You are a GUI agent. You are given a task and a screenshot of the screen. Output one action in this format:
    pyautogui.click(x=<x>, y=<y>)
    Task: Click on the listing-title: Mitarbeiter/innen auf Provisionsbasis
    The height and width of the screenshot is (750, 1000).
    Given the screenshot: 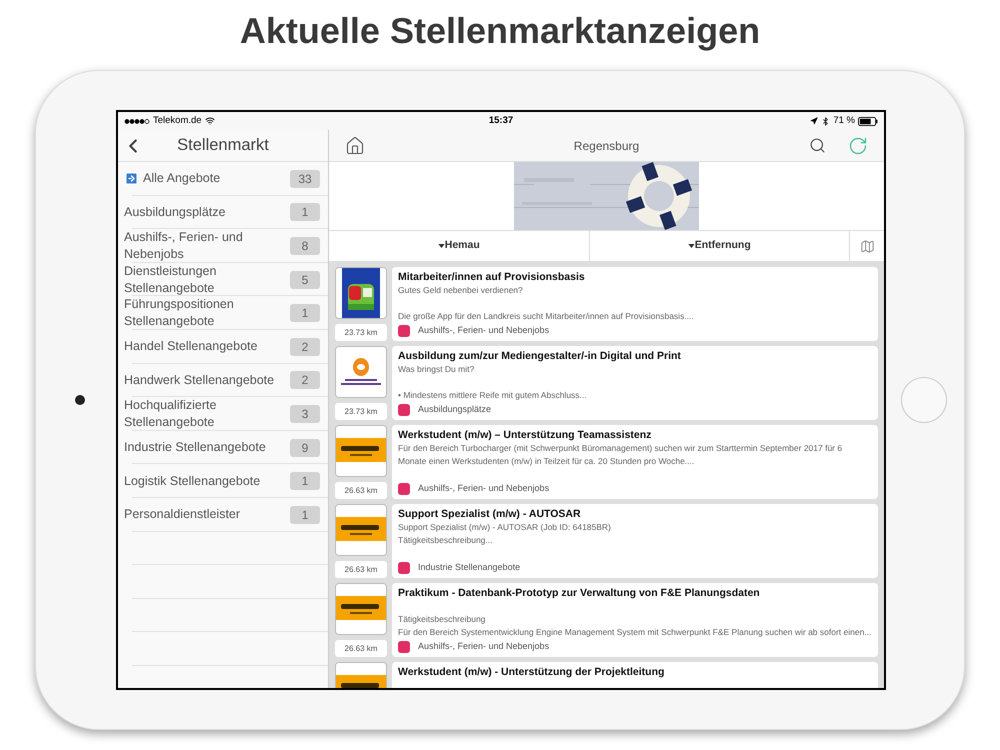 What is the action you would take?
    pyautogui.click(x=492, y=277)
    